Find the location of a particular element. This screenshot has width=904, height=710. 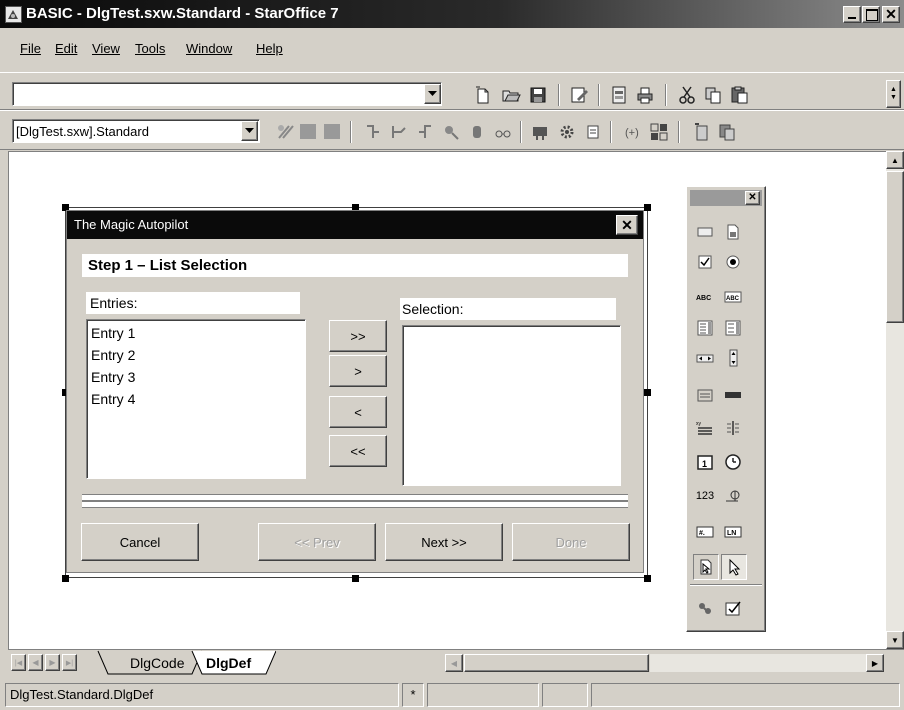

menu-window: Window is located at coordinates (209, 48).